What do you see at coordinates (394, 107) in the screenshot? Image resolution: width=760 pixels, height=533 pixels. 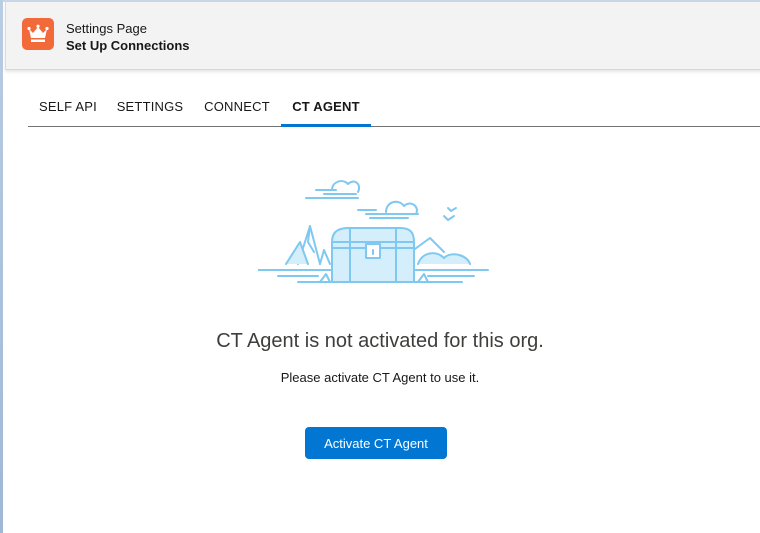 I see `tab-bar: SELF API SETTINGS CONNECT CT AGENT` at bounding box center [394, 107].